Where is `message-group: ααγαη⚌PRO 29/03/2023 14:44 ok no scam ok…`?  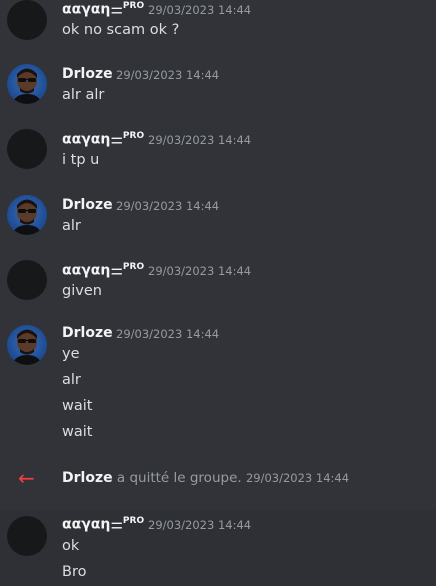 message-group: ααγαη⚌PRO 29/03/2023 14:44 ok no scam ok… is located at coordinates (218, 23).